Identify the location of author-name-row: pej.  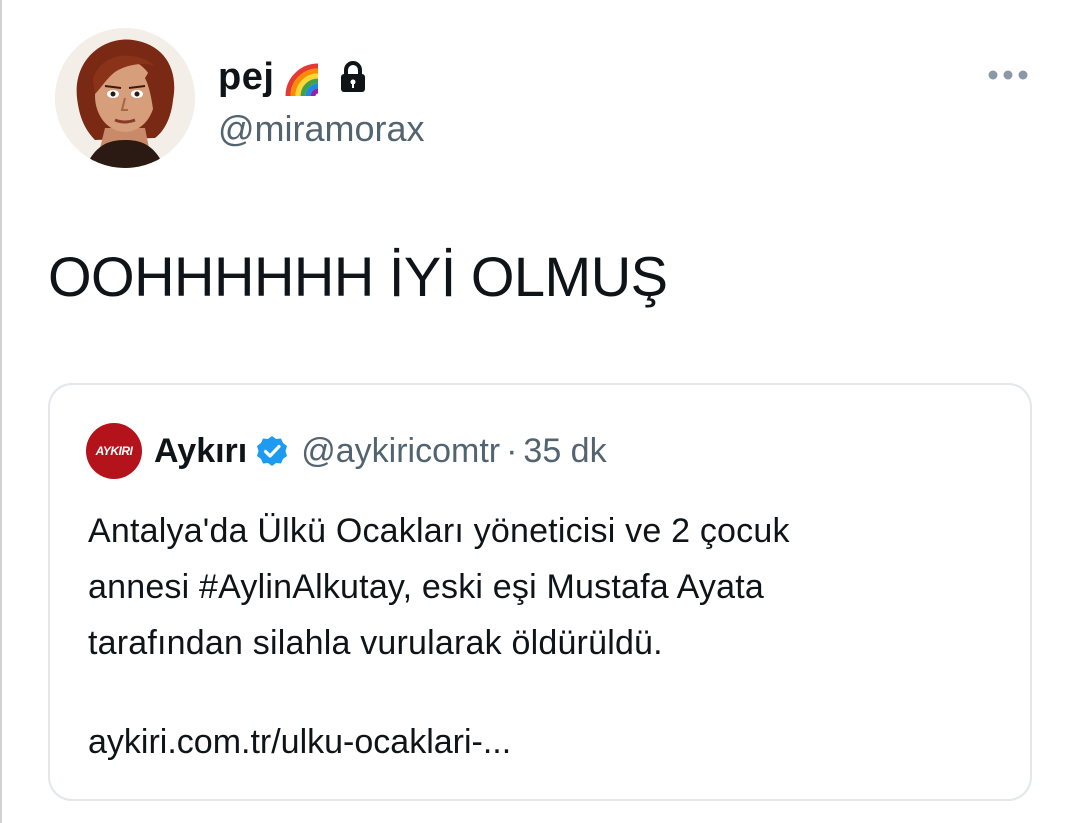
(294, 77).